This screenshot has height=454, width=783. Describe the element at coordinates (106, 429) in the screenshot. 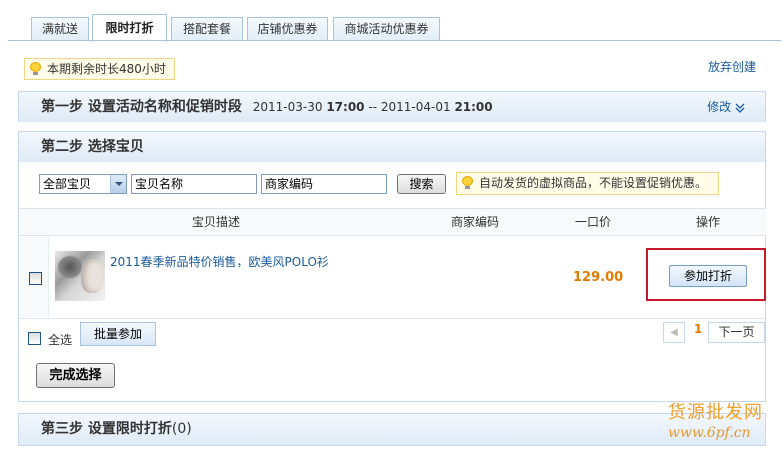

I see `step3-title: 第三步 设置限时打折` at that location.